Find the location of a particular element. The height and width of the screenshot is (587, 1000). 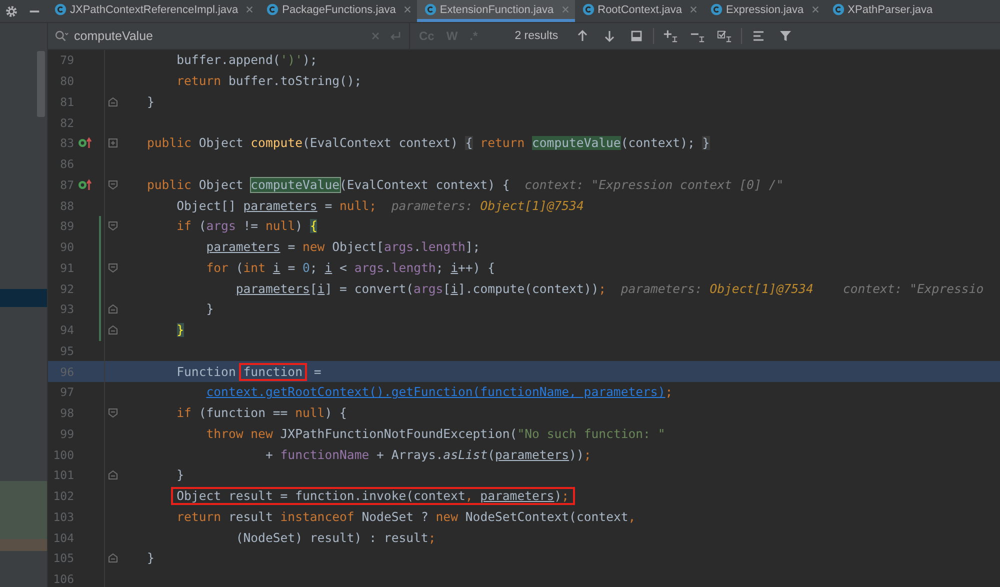

file-tab: PackageFunctions.java is located at coordinates (338, 11).